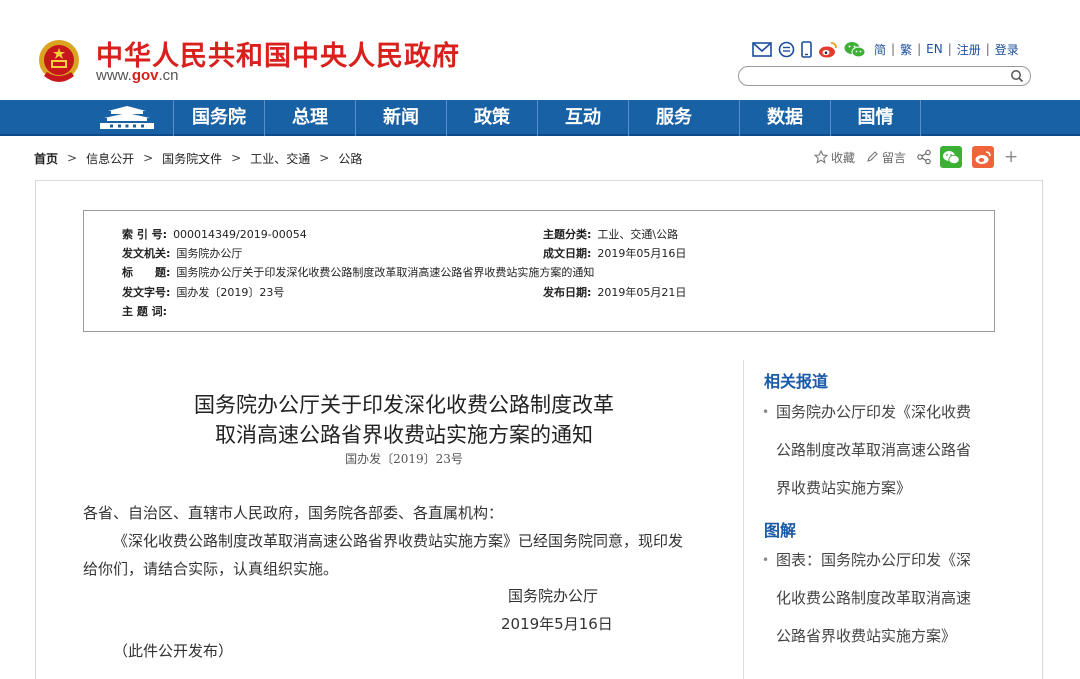 The height and width of the screenshot is (679, 1080). What do you see at coordinates (350, 158) in the screenshot?
I see `breadcrumb-highway: 公路` at bounding box center [350, 158].